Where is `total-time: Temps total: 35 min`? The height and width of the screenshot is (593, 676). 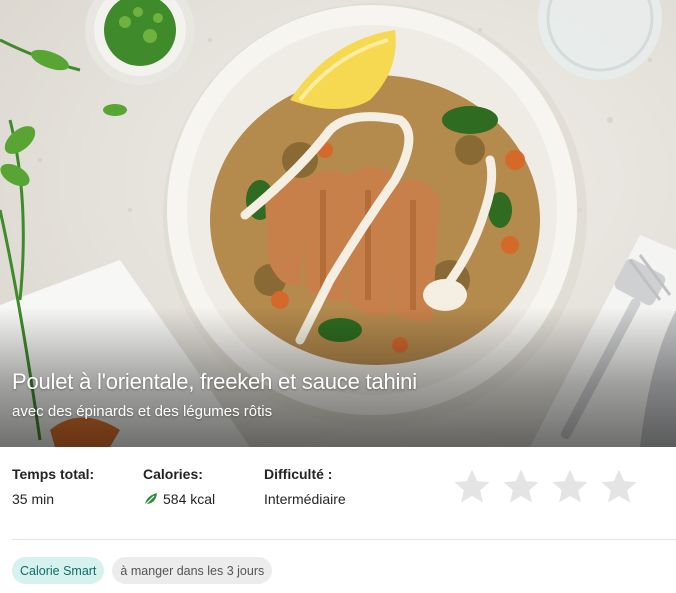
total-time: Temps total: 35 min is located at coordinates (53, 486).